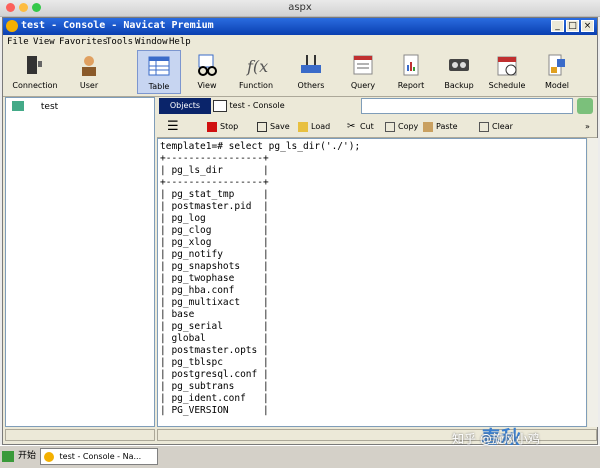 This screenshot has width=600, height=468. What do you see at coordinates (173, 127) in the screenshot?
I see `hamburger-menu-icon: ☰` at bounding box center [173, 127].